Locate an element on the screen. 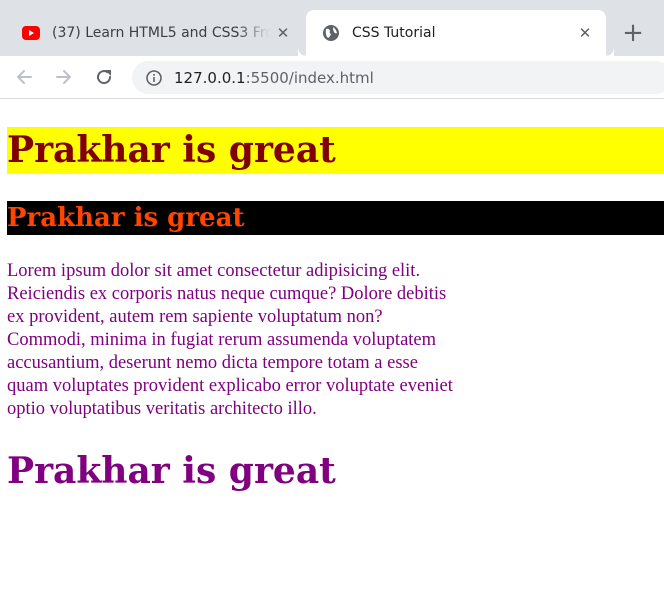 This screenshot has width=664, height=601. tab-title: CSS Tutorial is located at coordinates (394, 33).